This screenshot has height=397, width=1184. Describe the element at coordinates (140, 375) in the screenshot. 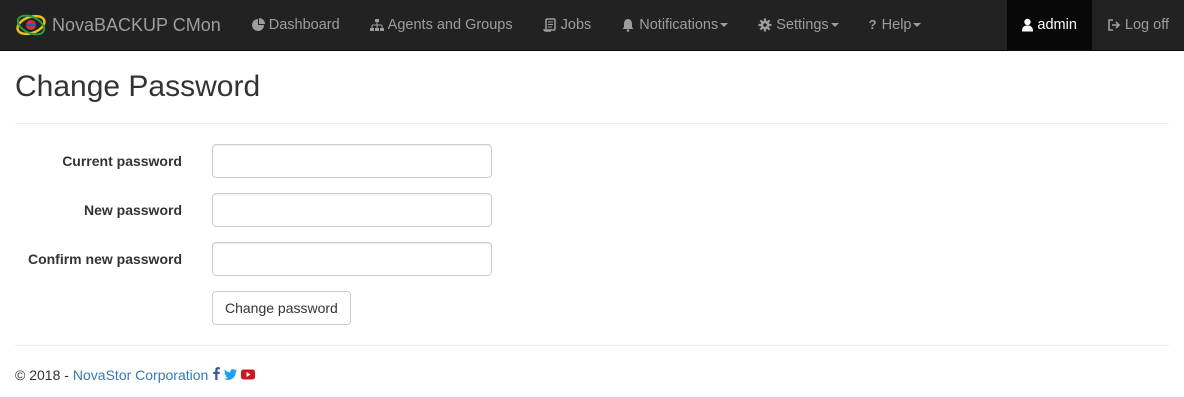

I see `company-link: NovaStor Corporation` at that location.